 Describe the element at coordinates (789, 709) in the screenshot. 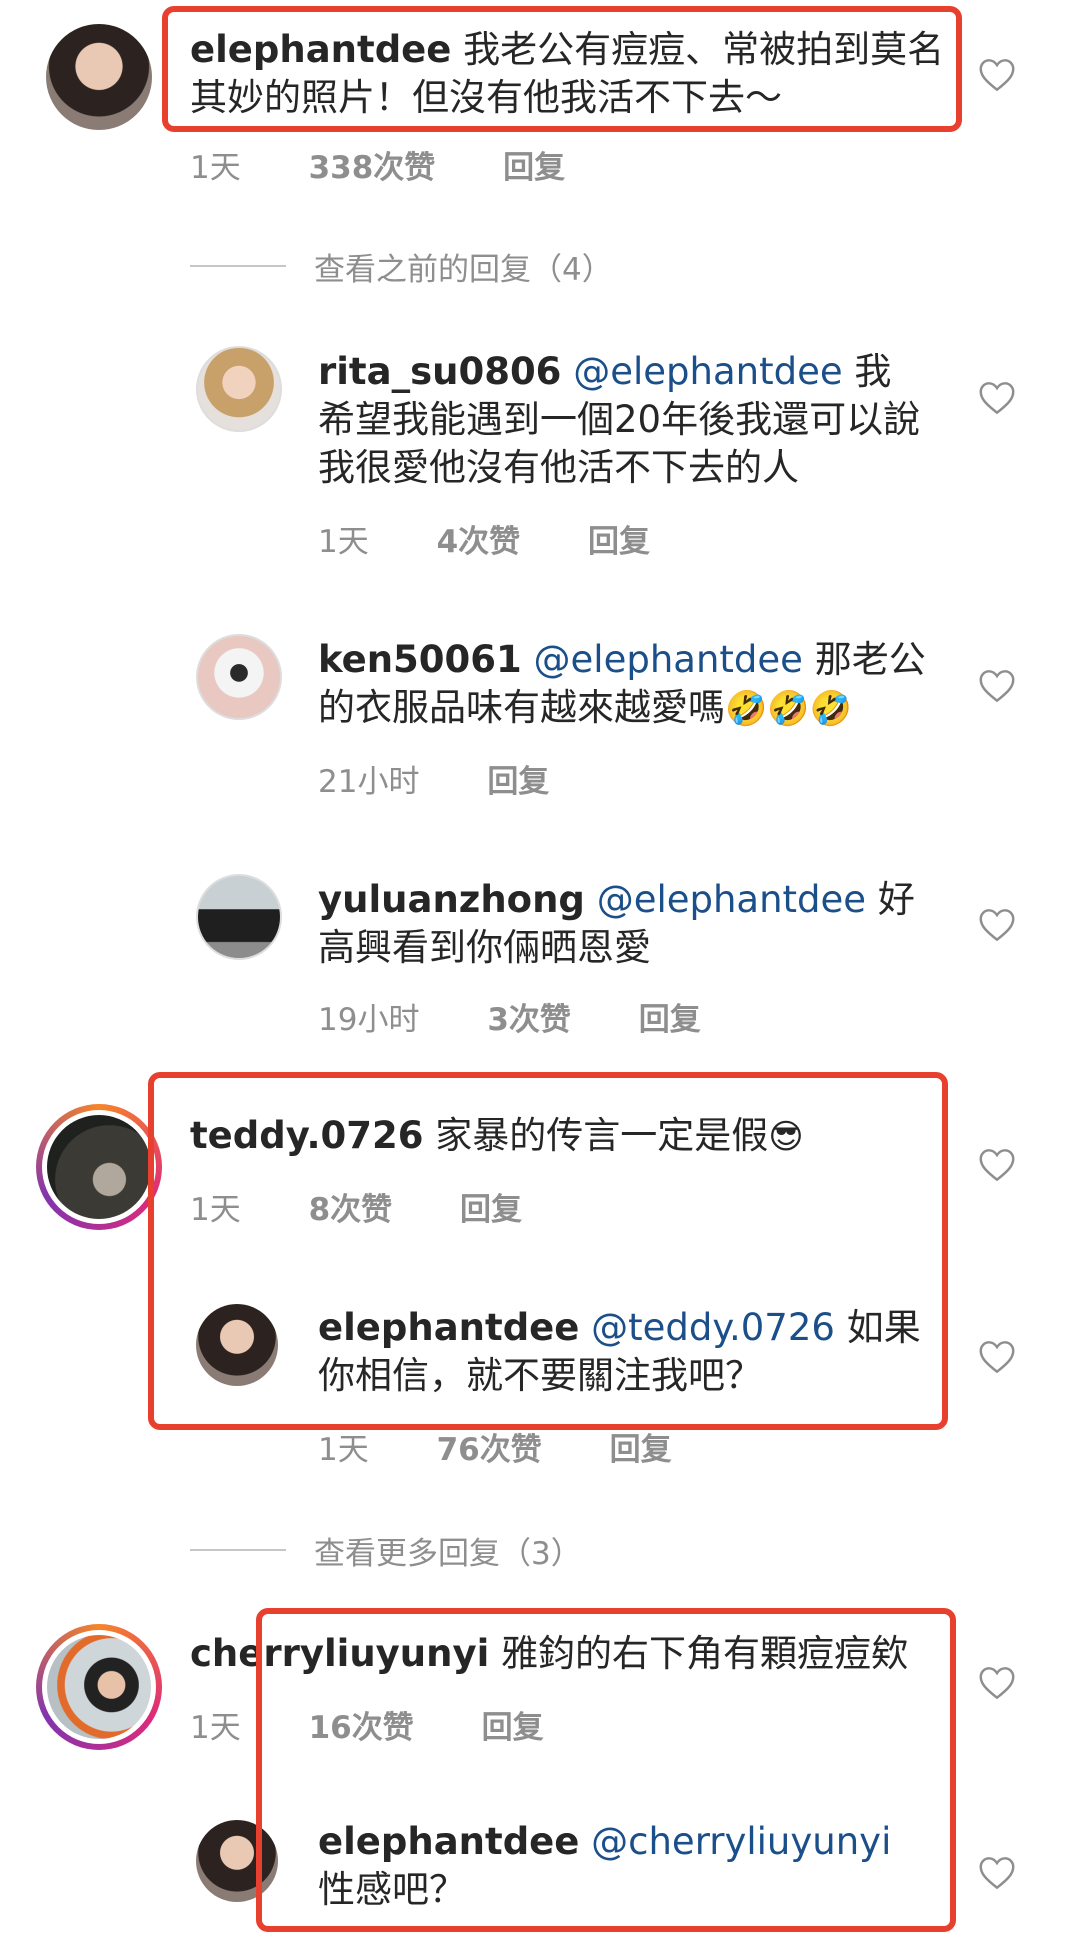

I see `emoji-laughing: 🤣🤣🤣` at that location.